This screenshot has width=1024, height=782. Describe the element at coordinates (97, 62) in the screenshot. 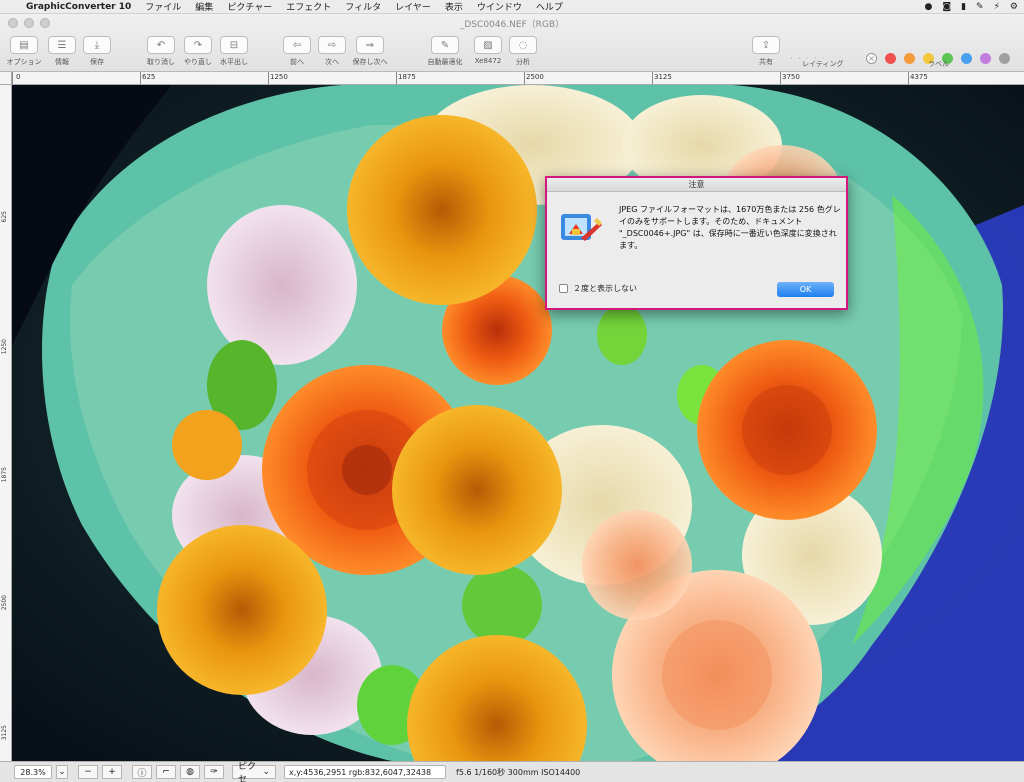

I see `toolbar-label: 保存` at that location.